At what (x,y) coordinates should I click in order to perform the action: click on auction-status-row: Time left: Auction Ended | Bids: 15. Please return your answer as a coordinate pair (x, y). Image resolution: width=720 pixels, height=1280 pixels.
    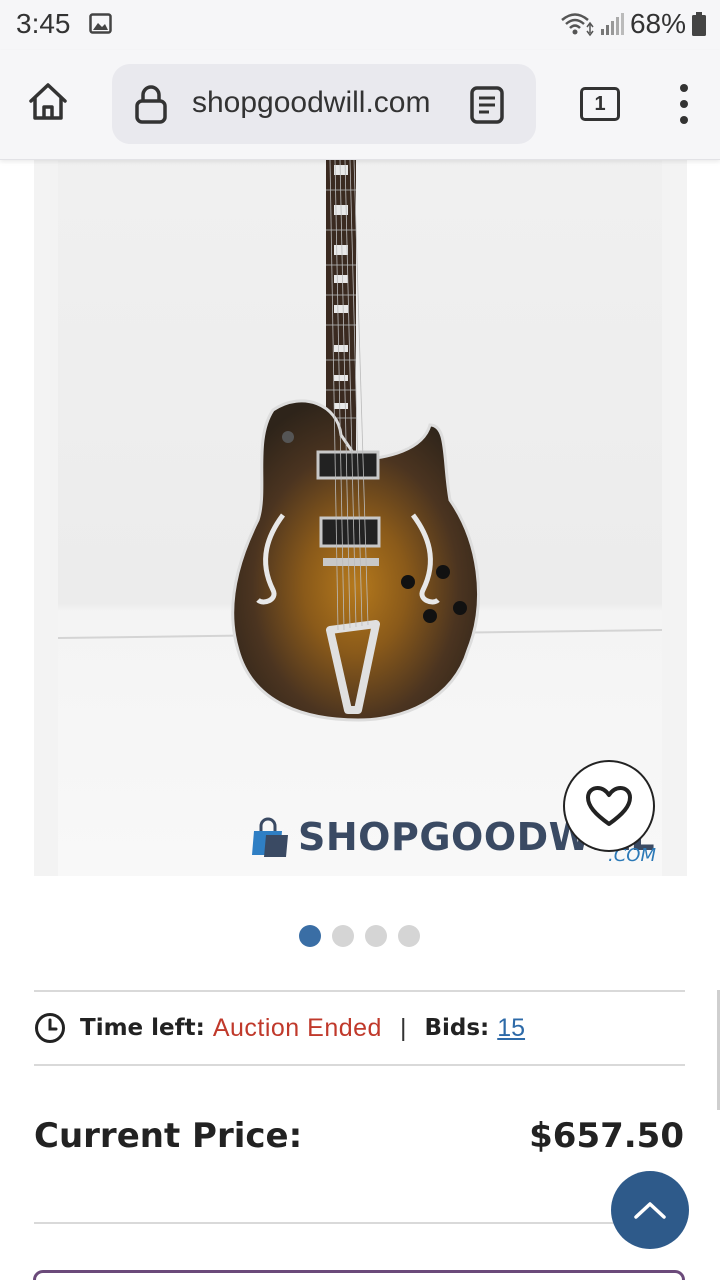
    Looking at the image, I should click on (279, 1028).